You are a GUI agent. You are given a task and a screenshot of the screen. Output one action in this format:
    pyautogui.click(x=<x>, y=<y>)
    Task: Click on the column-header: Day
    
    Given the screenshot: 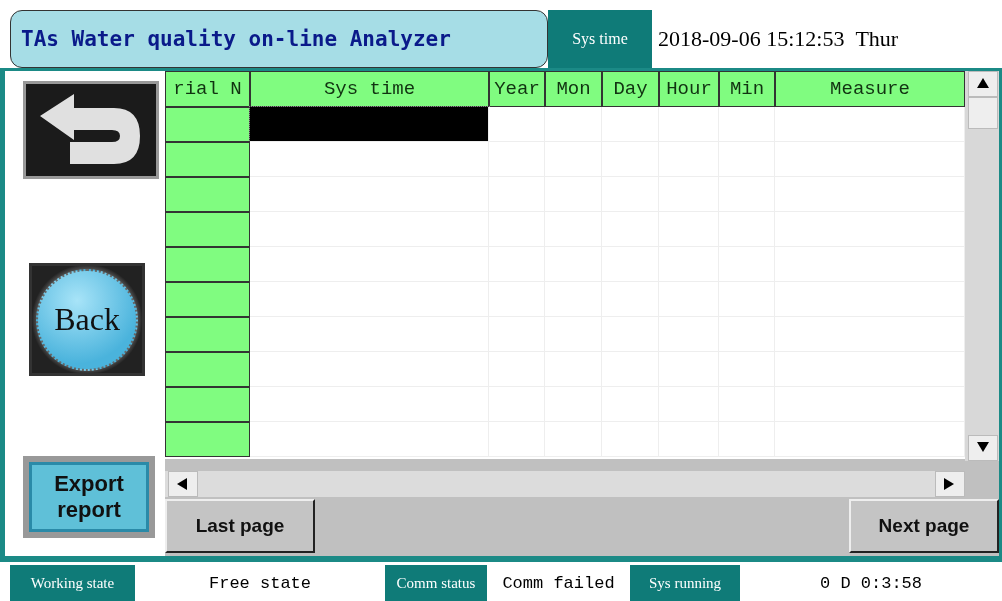 What is the action you would take?
    pyautogui.click(x=630, y=89)
    